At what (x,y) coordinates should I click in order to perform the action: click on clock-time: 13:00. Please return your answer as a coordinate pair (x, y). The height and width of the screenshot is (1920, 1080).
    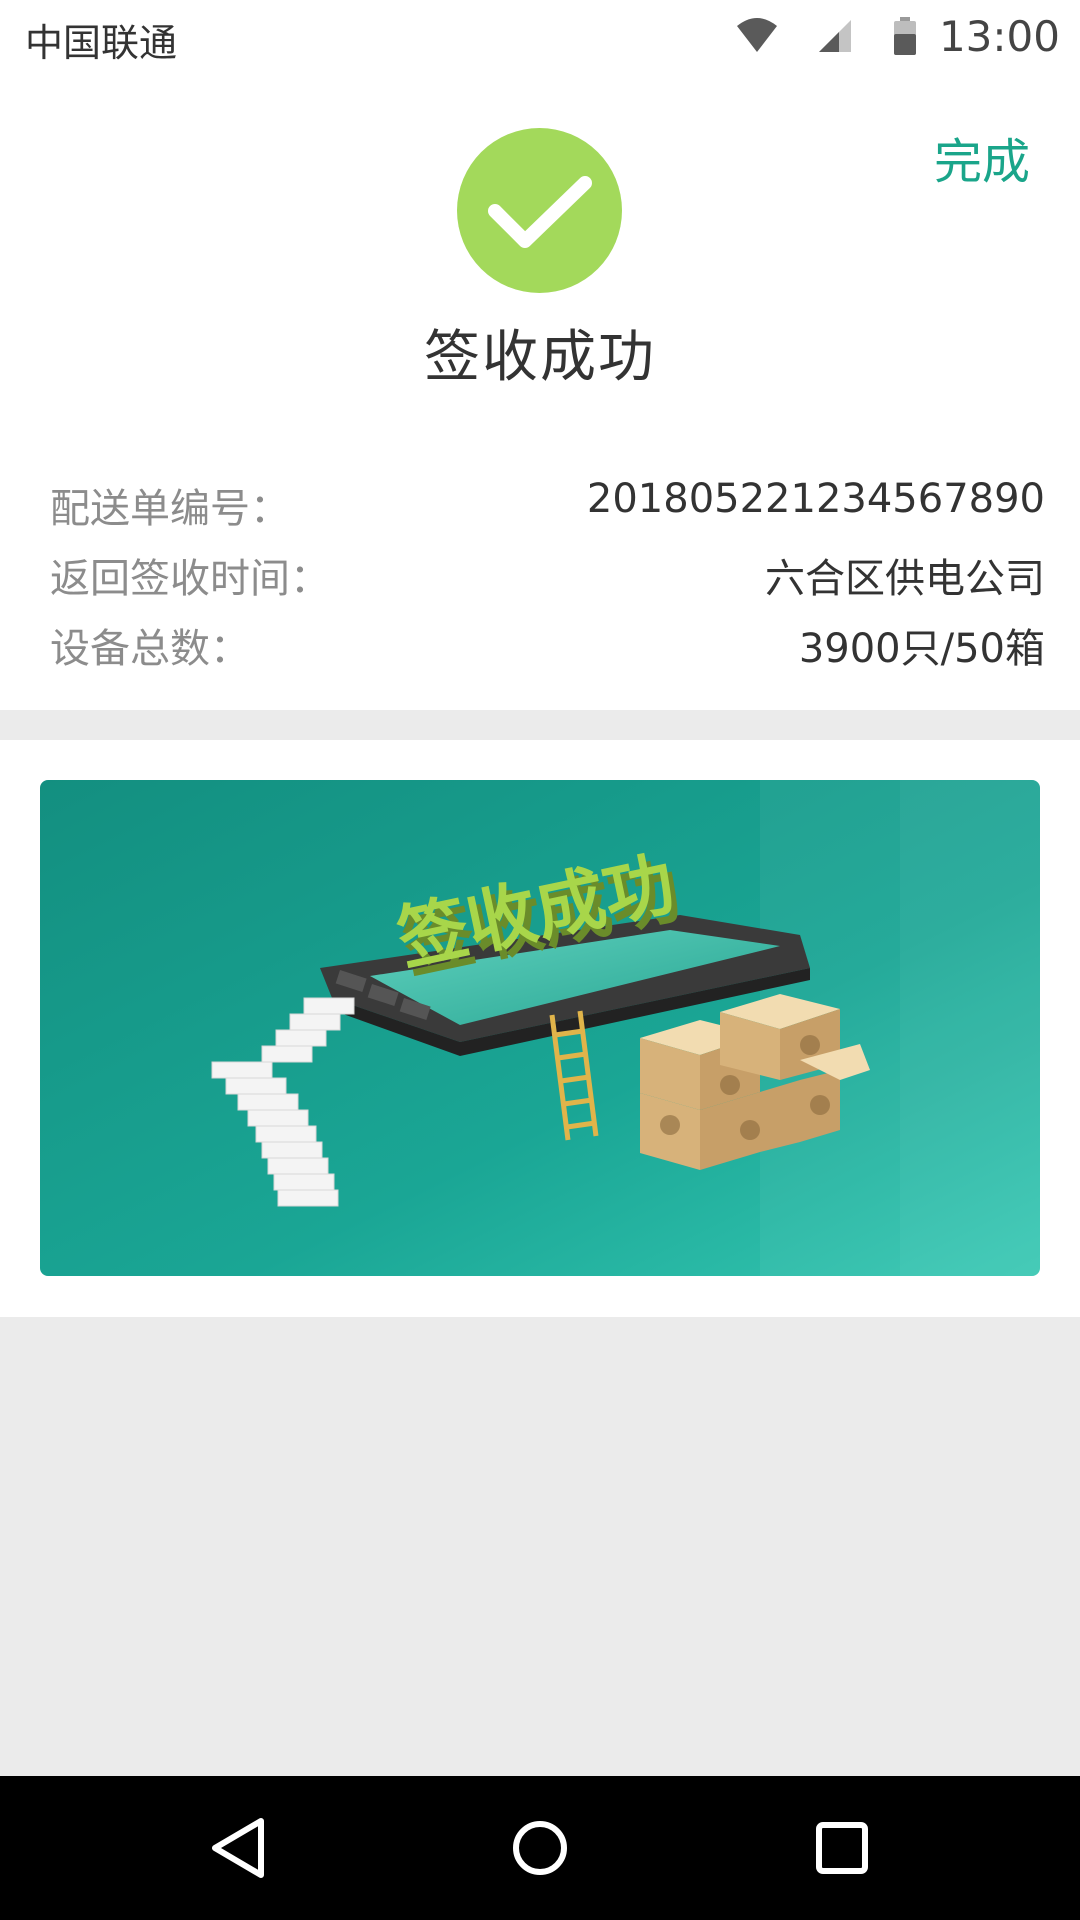
    Looking at the image, I should click on (999, 36).